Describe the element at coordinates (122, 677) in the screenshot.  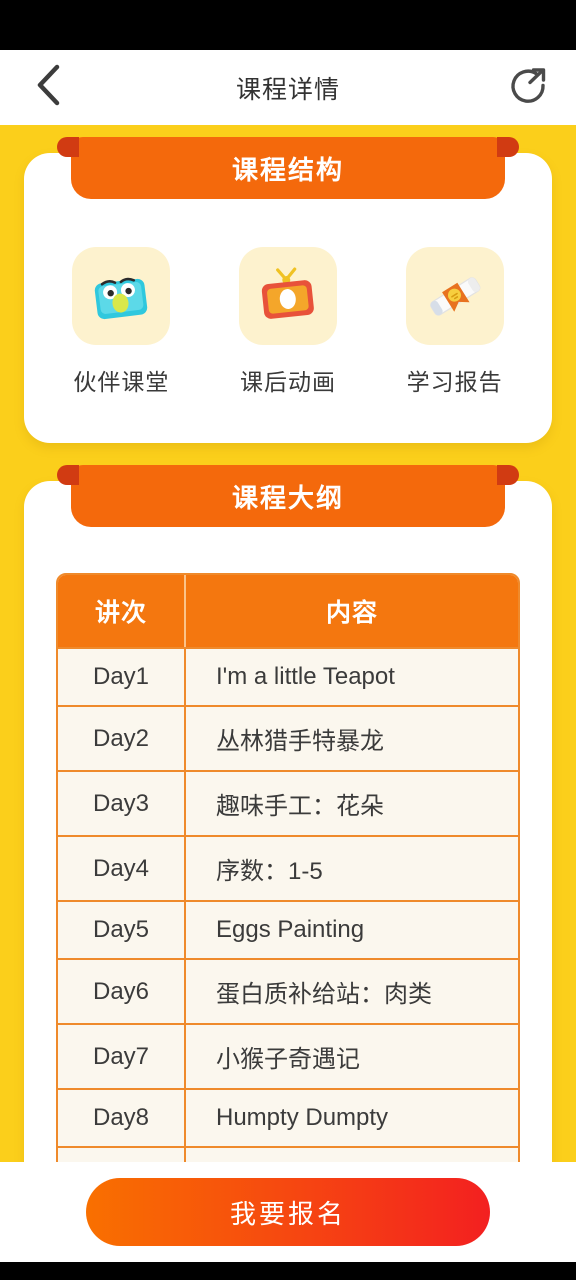
I see `cell-lecture: Day1` at that location.